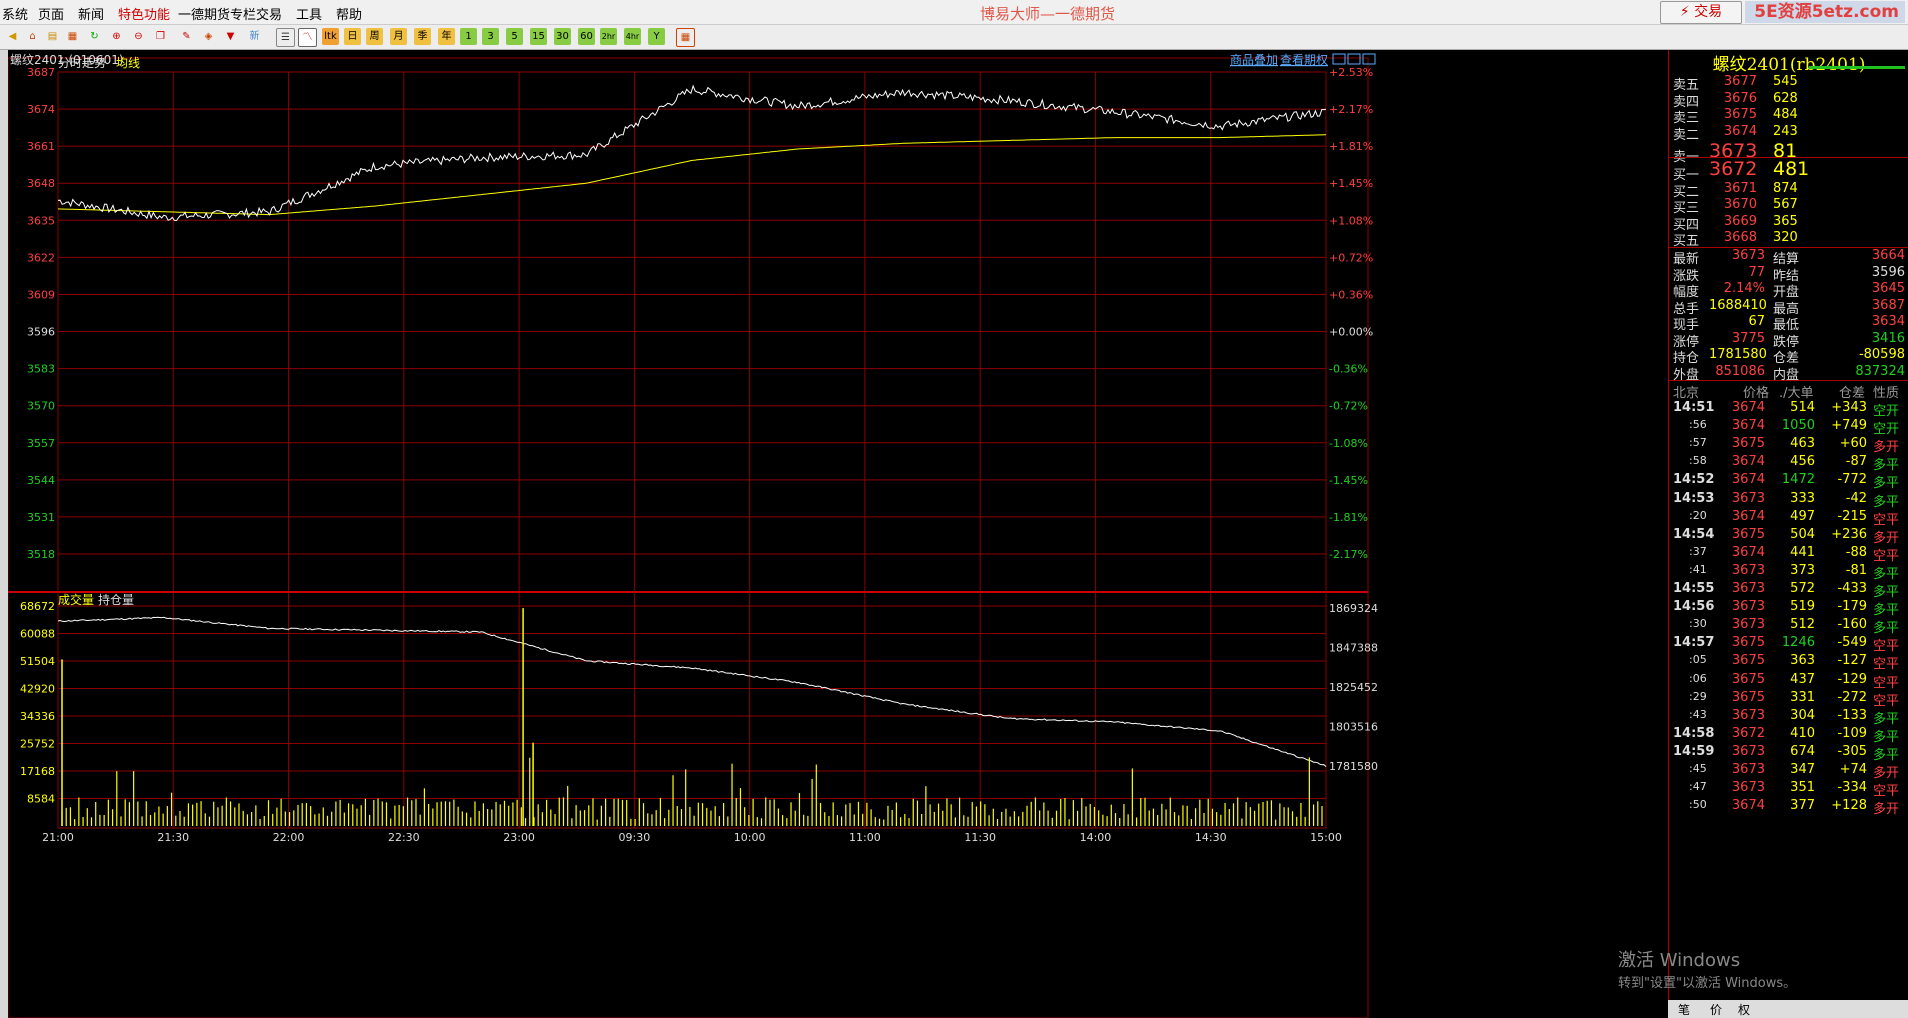 Image resolution: width=1908 pixels, height=1018 pixels. Describe the element at coordinates (490, 36) in the screenshot. I see `period-3min: 3` at that location.